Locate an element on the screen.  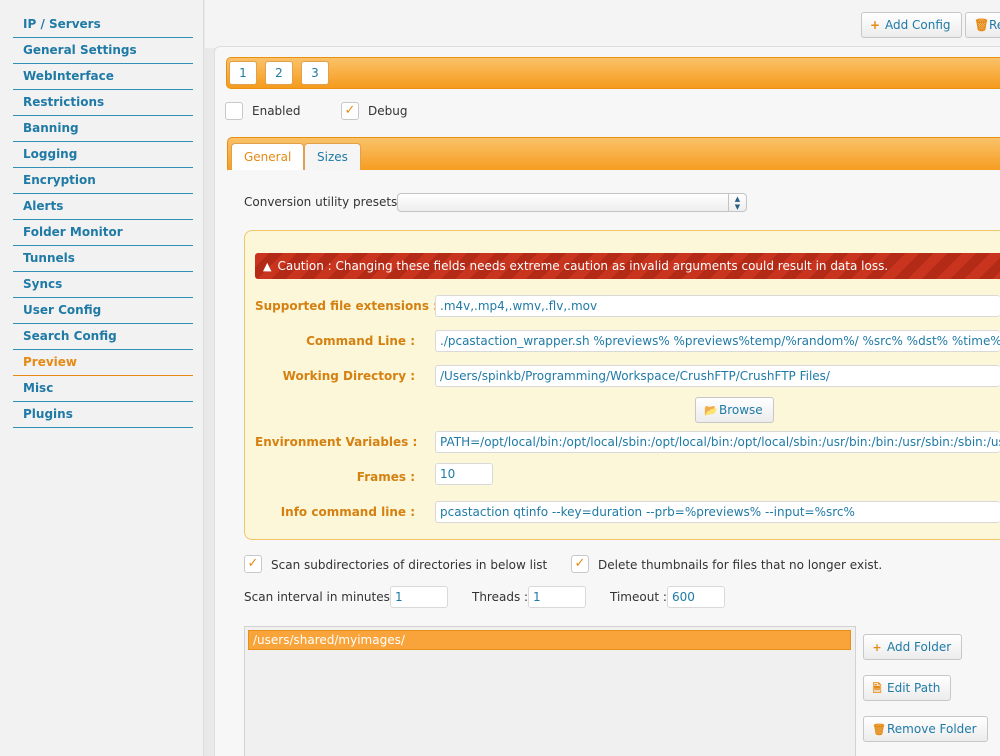
browse-button: 📂Browse is located at coordinates (734, 410).